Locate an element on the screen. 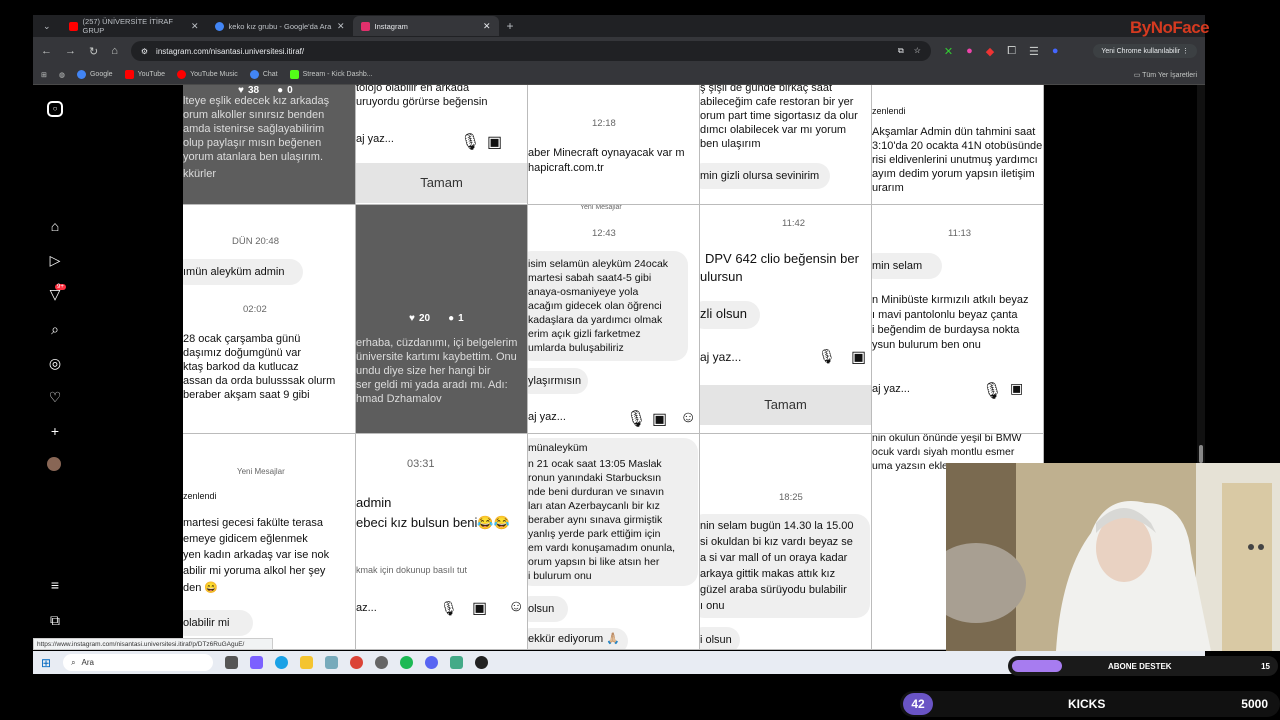  copilot-icon is located at coordinates (257, 662).